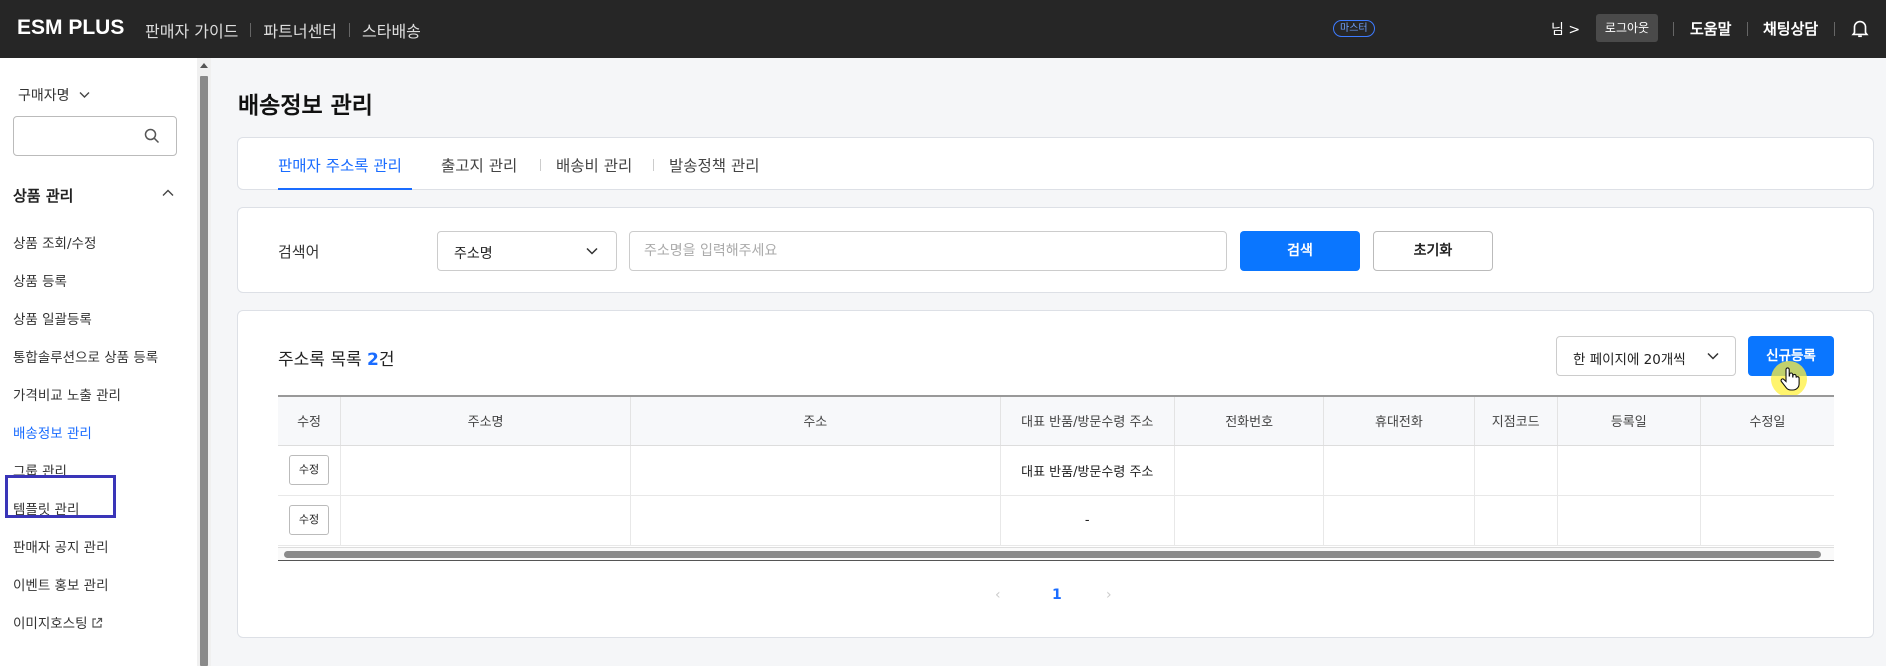 Image resolution: width=1886 pixels, height=666 pixels. What do you see at coordinates (95, 195) in the screenshot?
I see `sidebar-group-product-management: 상품 관리` at bounding box center [95, 195].